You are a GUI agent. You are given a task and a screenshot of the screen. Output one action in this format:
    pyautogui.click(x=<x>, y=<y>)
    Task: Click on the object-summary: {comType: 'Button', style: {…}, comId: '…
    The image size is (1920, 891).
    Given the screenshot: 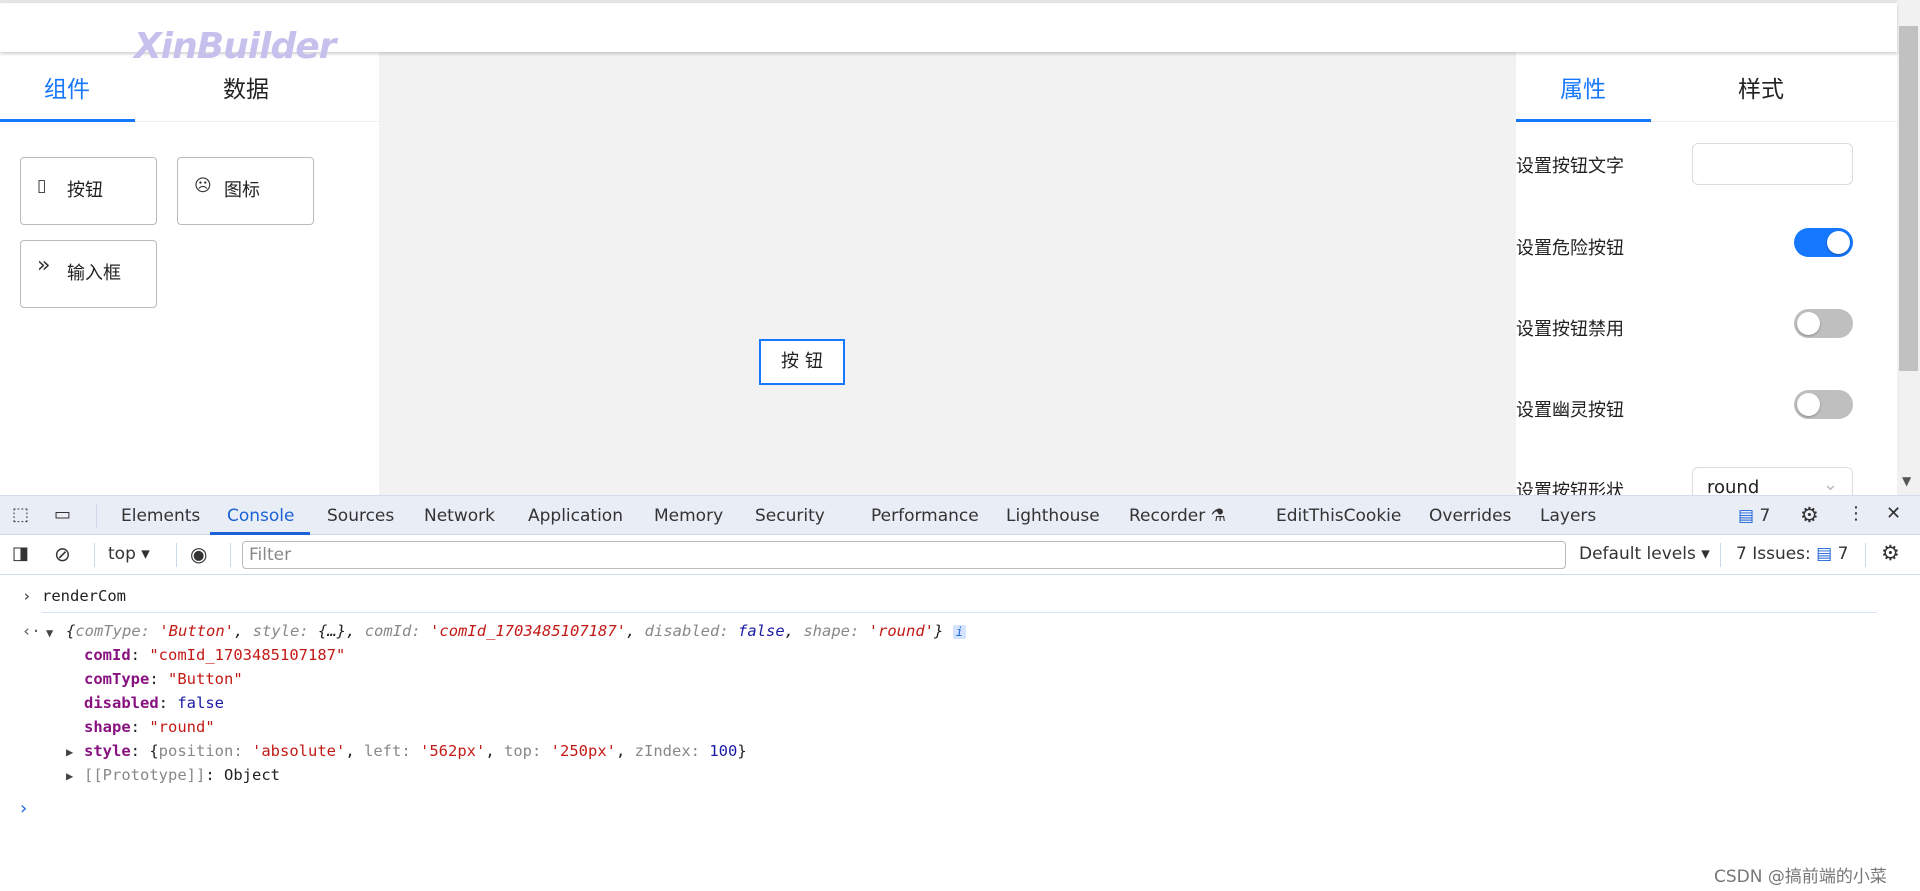 What is the action you would take?
    pyautogui.click(x=516, y=631)
    